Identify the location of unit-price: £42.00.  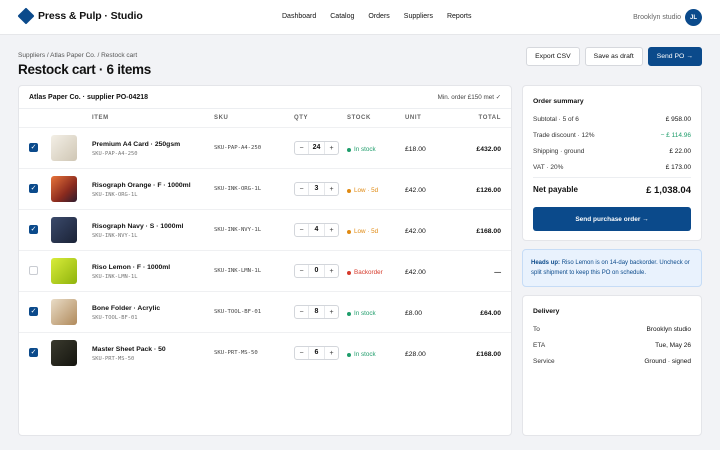
(415, 272).